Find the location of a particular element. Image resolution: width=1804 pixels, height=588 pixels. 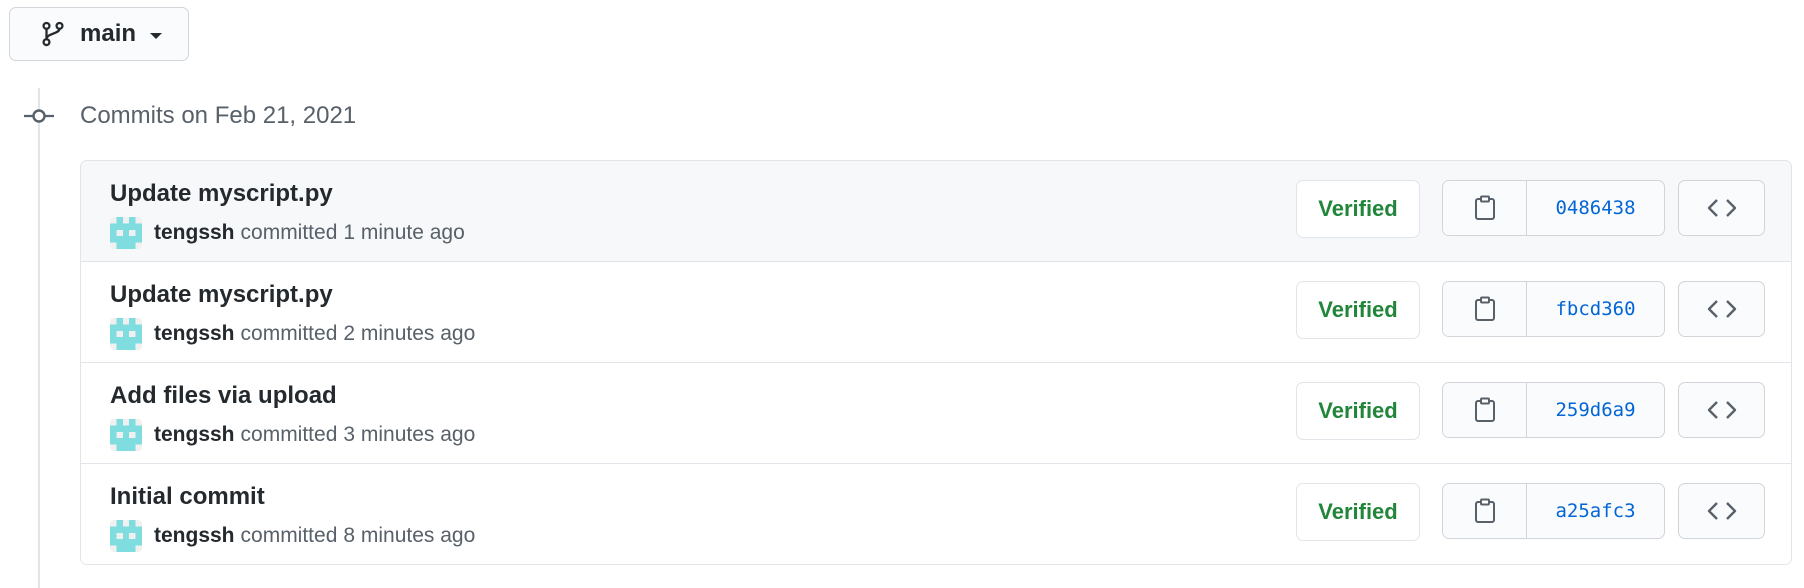

commit-time: 1 minute ago is located at coordinates (404, 232).